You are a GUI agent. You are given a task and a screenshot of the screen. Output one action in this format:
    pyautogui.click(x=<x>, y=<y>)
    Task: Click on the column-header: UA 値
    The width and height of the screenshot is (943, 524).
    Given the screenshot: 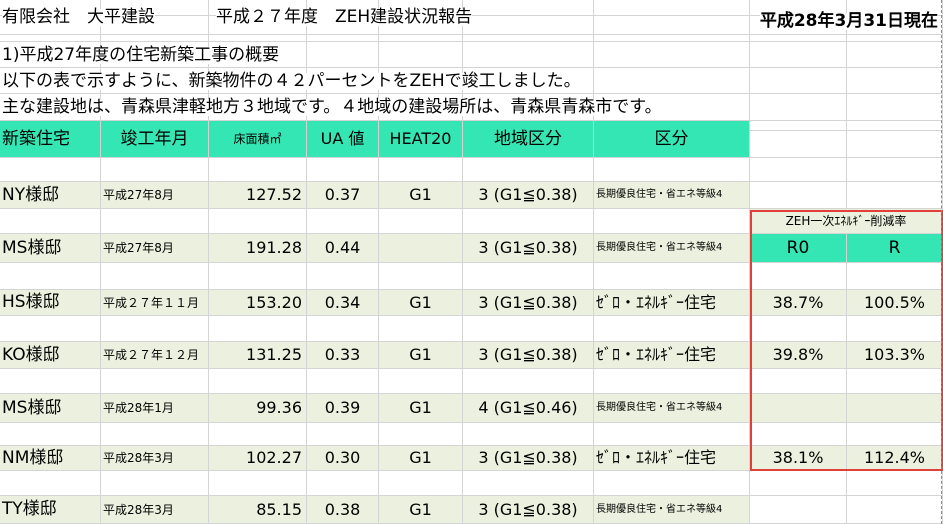 What is the action you would take?
    pyautogui.click(x=343, y=139)
    